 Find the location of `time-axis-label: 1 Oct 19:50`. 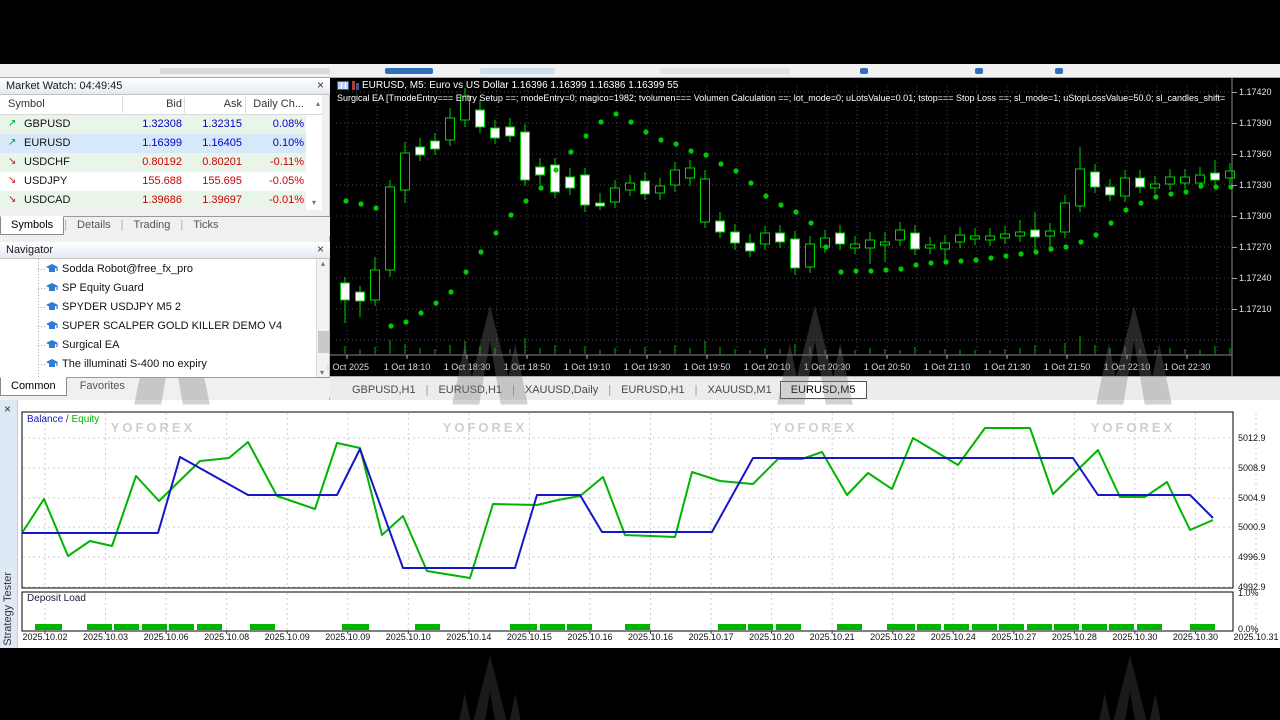

time-axis-label: 1 Oct 19:50 is located at coordinates (707, 367).